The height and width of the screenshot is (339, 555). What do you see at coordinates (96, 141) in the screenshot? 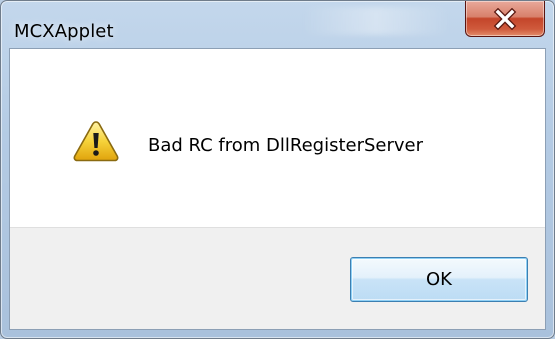
I see `warning-icon` at bounding box center [96, 141].